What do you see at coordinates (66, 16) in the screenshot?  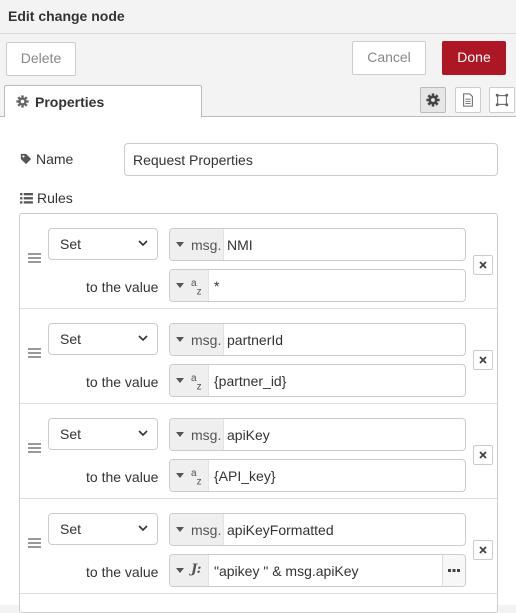 I see `dialog-title: Edit change node` at bounding box center [66, 16].